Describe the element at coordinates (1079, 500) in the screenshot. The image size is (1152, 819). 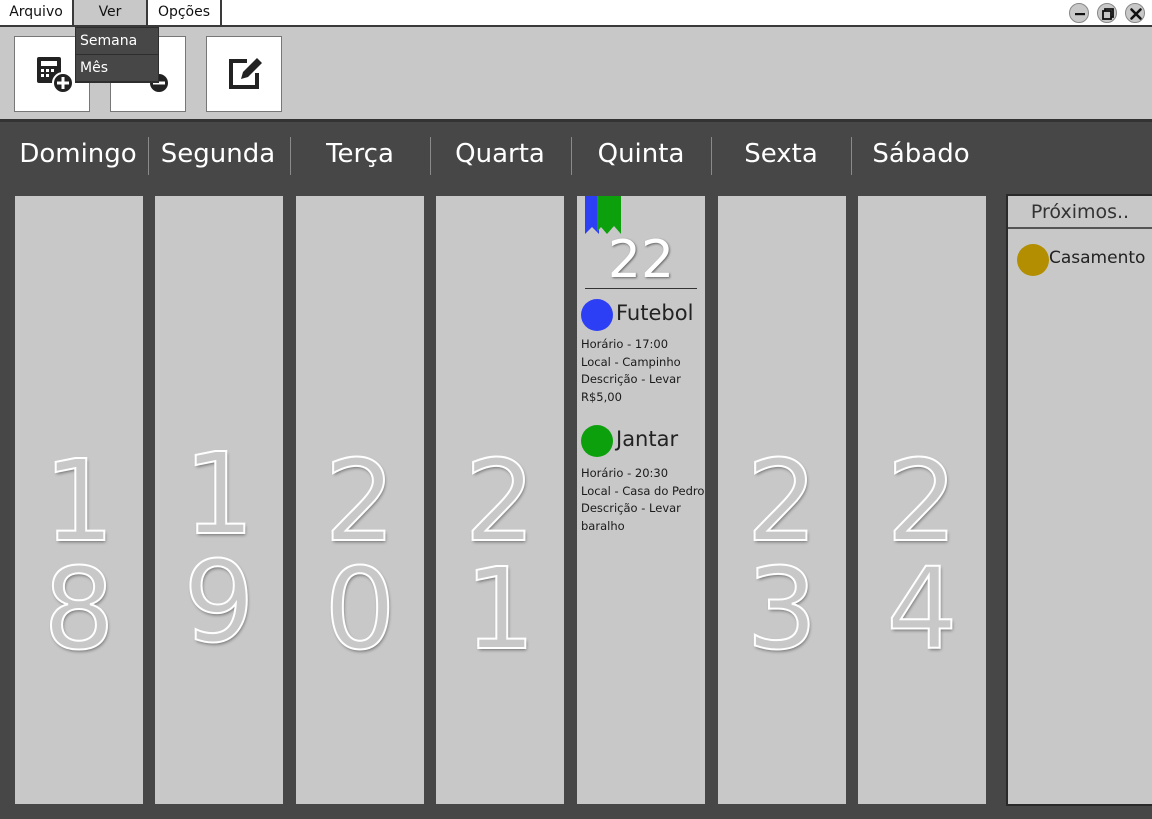
I see `upcoming-panel: Próximos.. Casamento` at that location.